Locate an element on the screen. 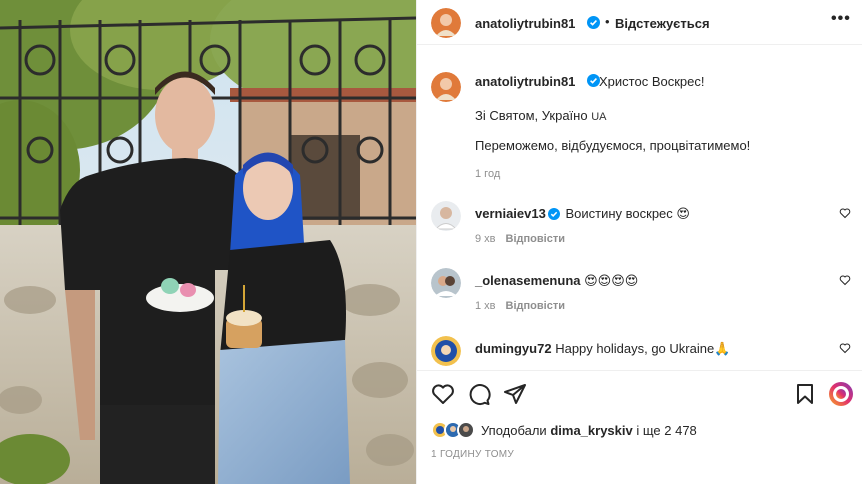  comment-bubble-icon is located at coordinates (479, 395).